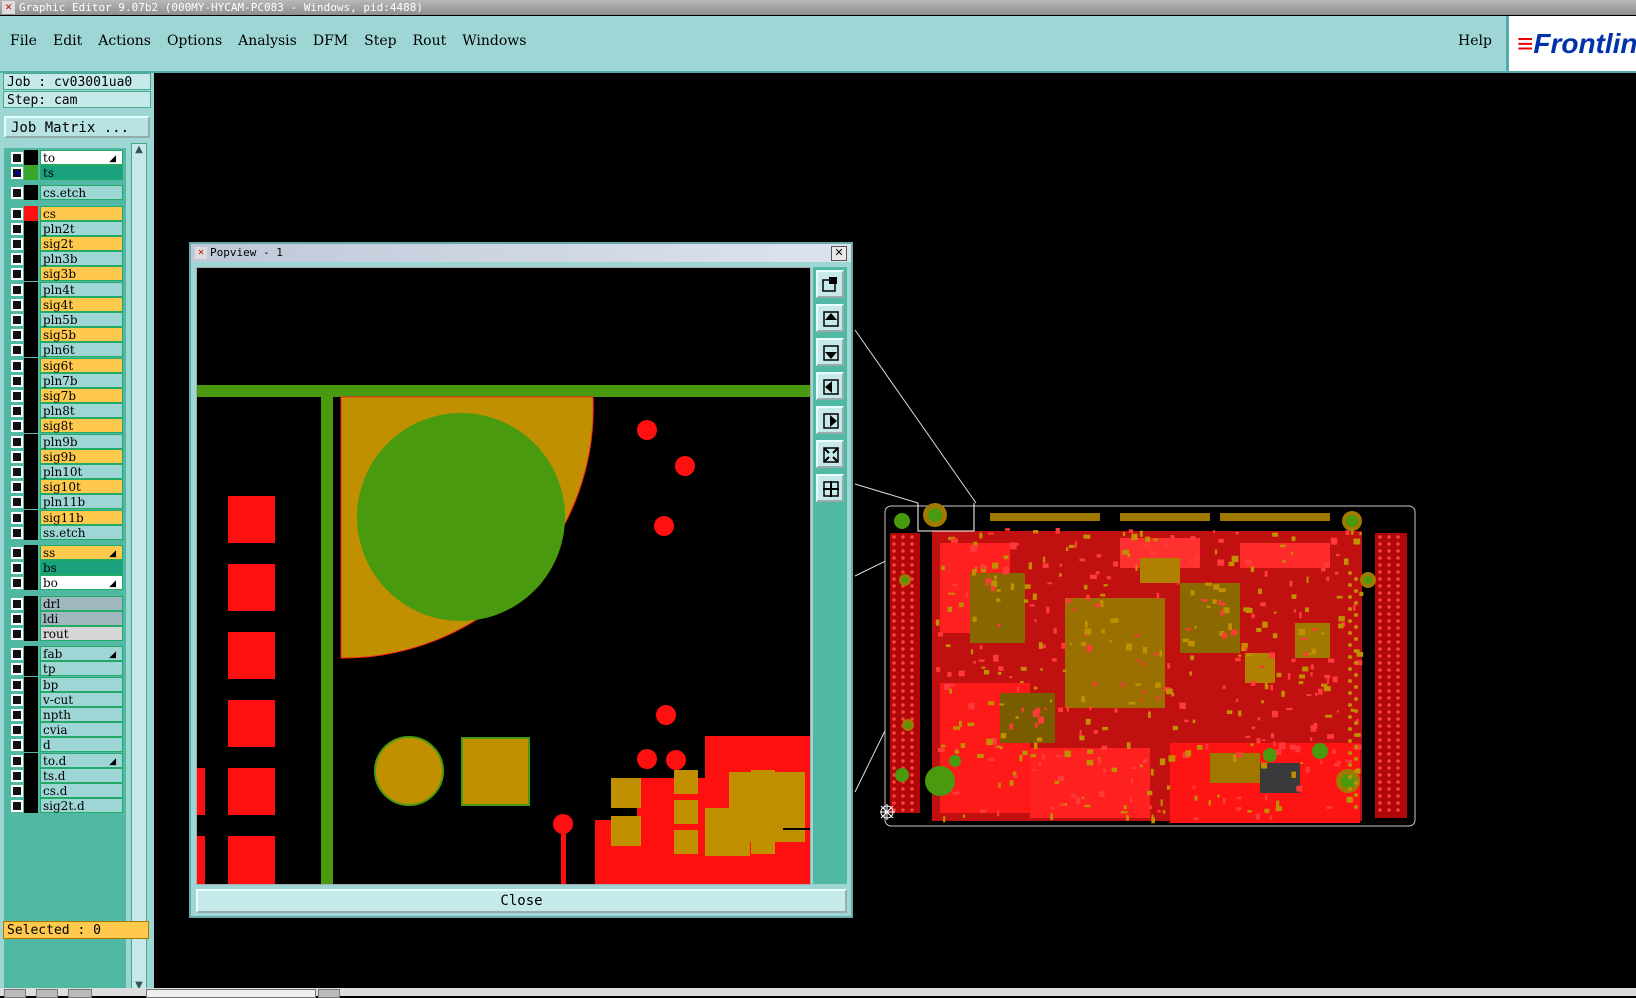  What do you see at coordinates (839, 253) in the screenshot?
I see `popview-close-icon: ✕` at bounding box center [839, 253].